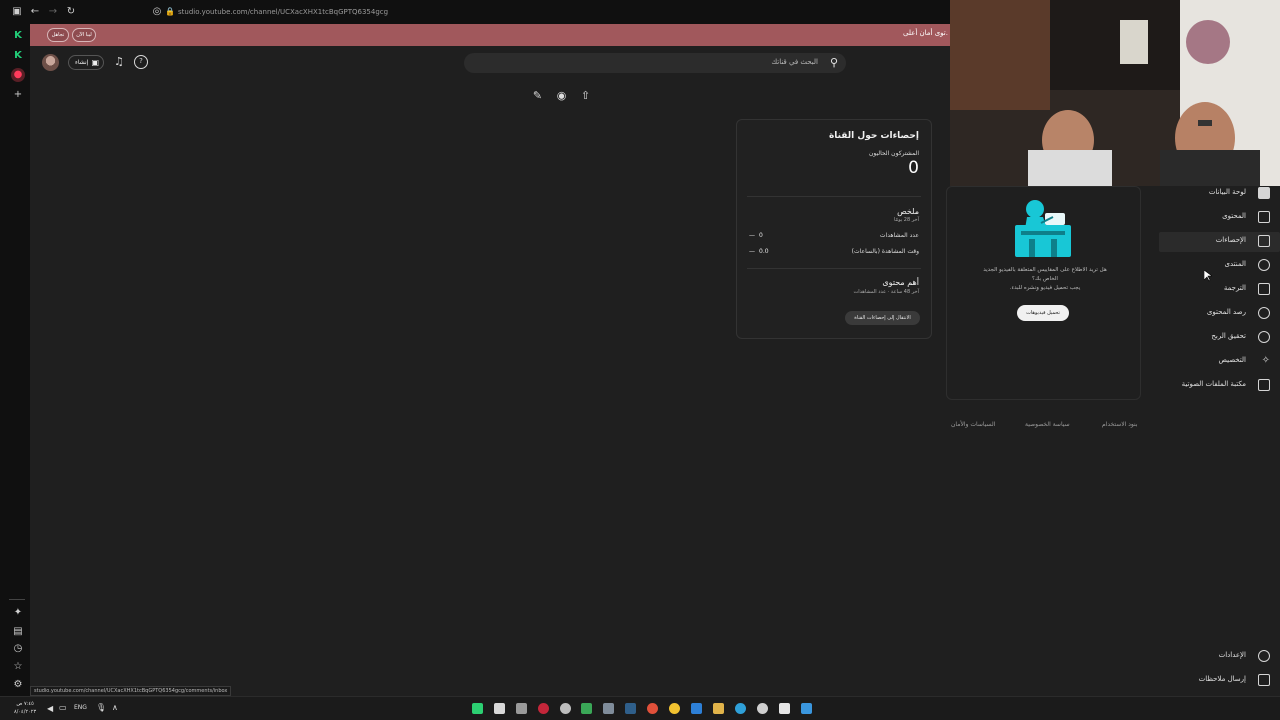 Image resolution: width=1280 pixels, height=720 pixels. Describe the element at coordinates (1264, 385) in the screenshot. I see `audio-library-icon` at that location.